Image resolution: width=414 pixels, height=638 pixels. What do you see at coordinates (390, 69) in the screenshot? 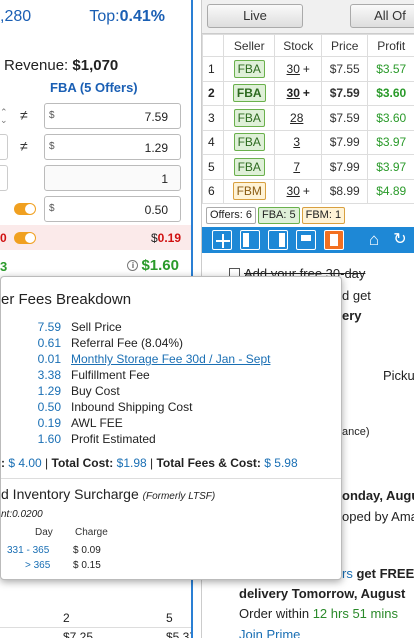
I see `profit-cell: $3.57` at bounding box center [390, 69].